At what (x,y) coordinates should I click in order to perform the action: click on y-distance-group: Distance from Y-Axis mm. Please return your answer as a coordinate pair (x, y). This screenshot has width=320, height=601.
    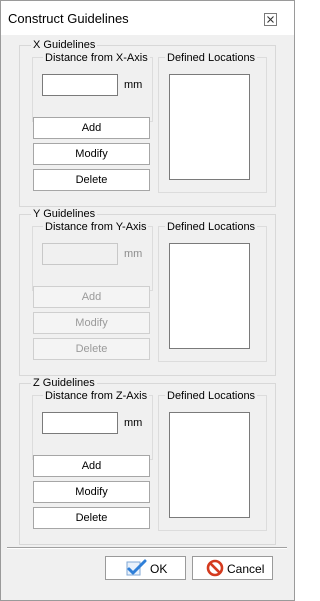
    Looking at the image, I should click on (92, 256).